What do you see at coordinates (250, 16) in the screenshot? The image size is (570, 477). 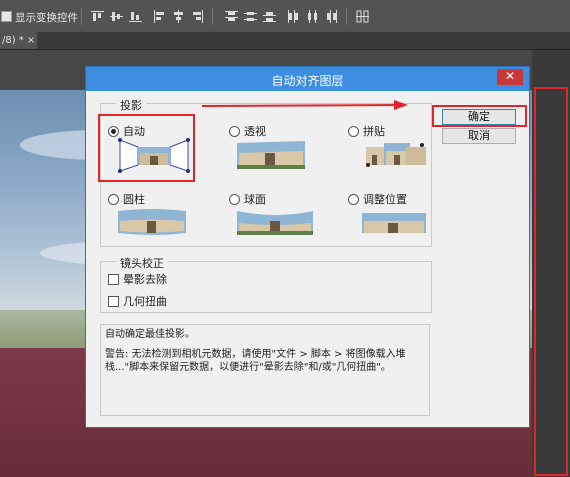 I see `distribute-vcenter-icon` at bounding box center [250, 16].